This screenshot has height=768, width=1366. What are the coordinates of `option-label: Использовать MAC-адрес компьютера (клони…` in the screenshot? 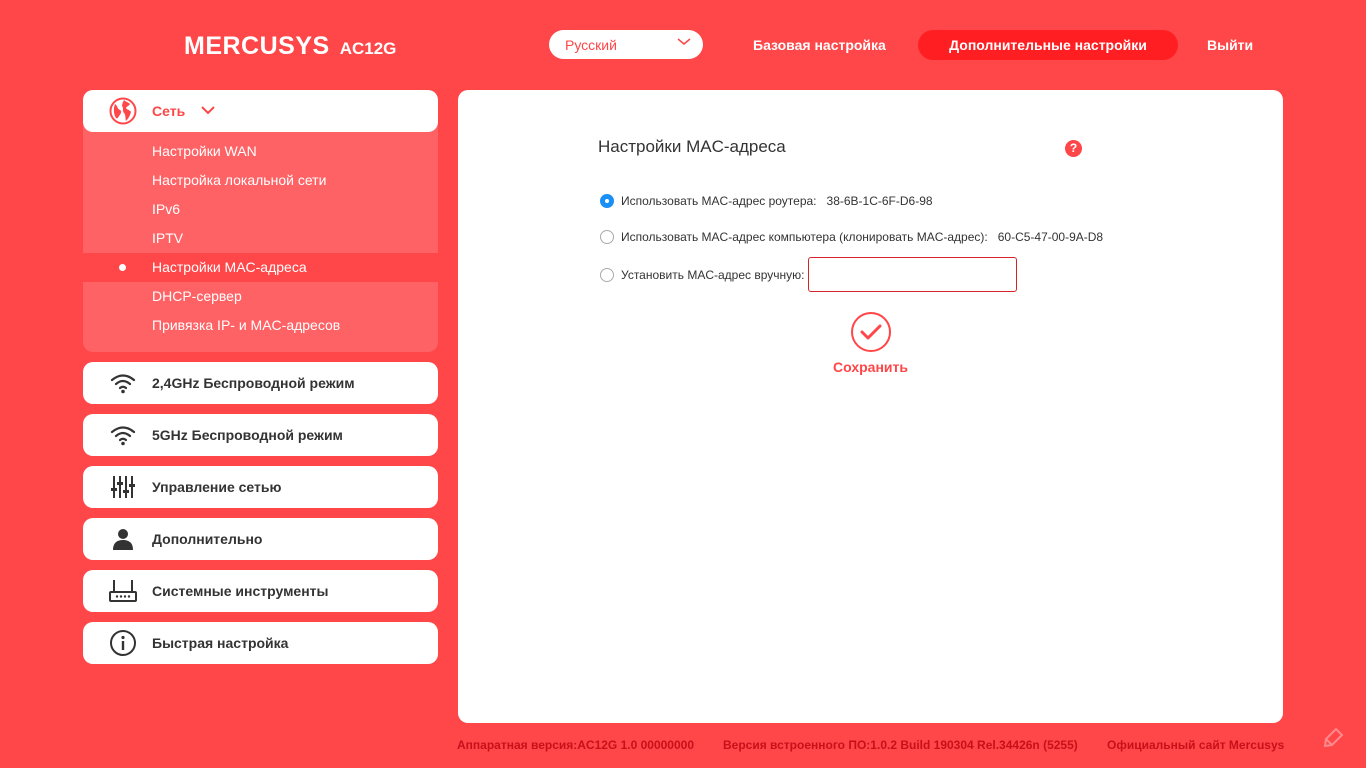 It's located at (804, 237).